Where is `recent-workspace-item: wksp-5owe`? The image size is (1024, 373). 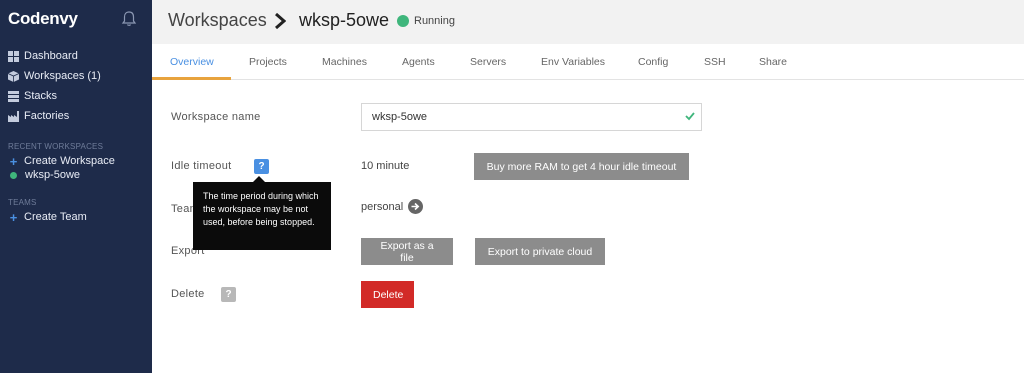
recent-workspace-item: wksp-5owe is located at coordinates (44, 175).